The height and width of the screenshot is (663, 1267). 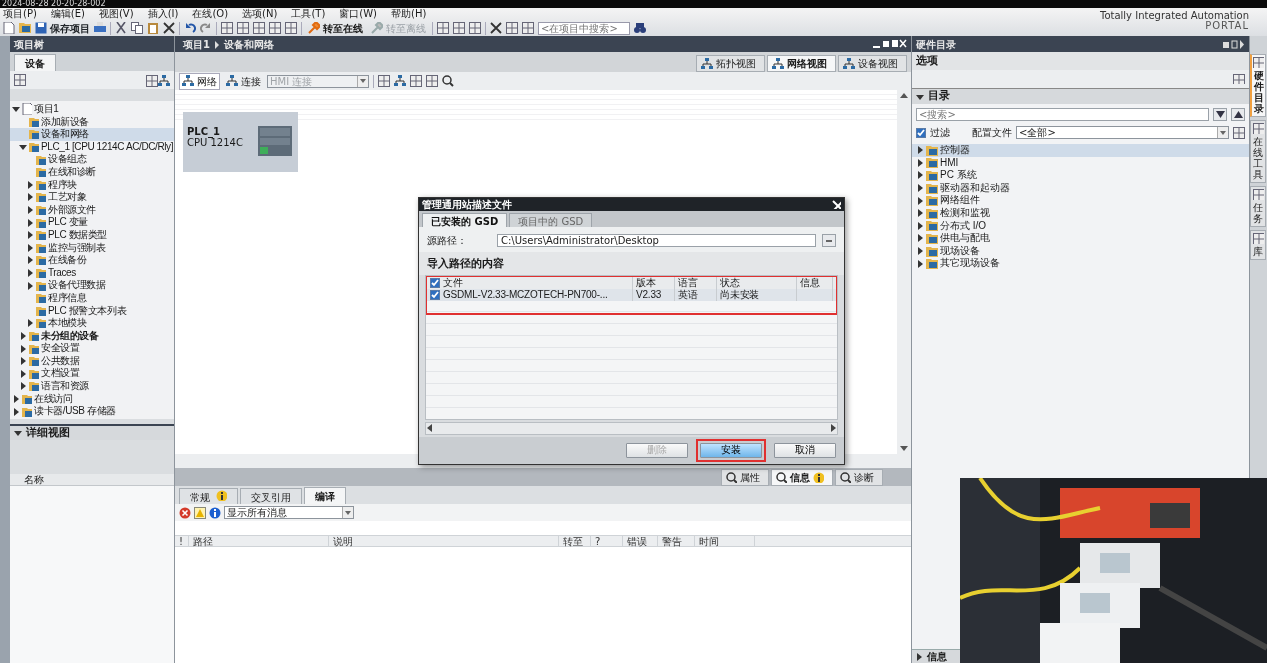 I want to click on menu-item: 项目(P), so click(x=20, y=14).